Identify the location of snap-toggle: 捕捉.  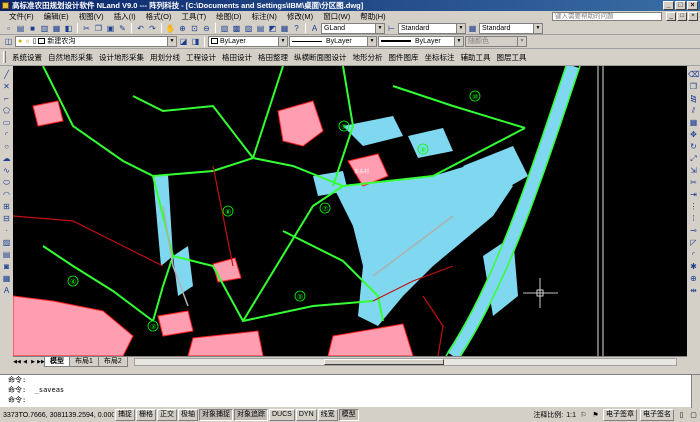
(125, 415).